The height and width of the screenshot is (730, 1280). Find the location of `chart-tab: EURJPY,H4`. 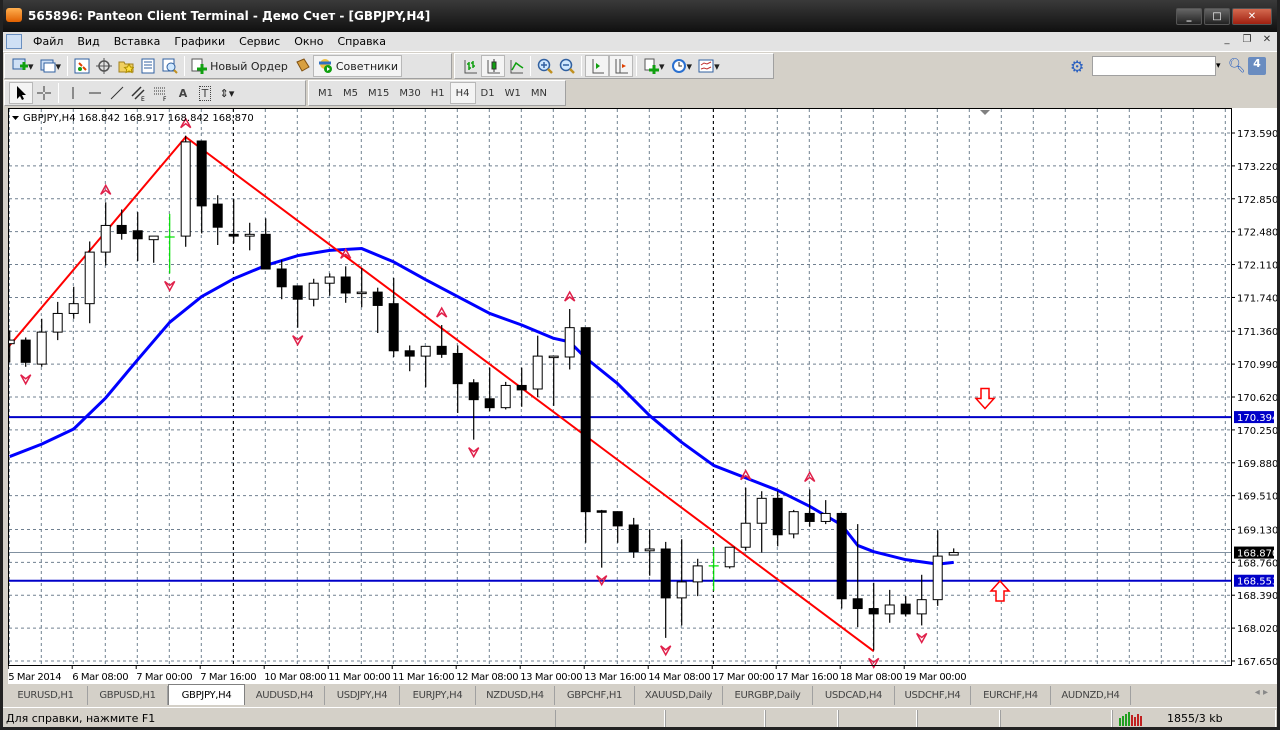

chart-tab: EURJPY,H4 is located at coordinates (438, 695).